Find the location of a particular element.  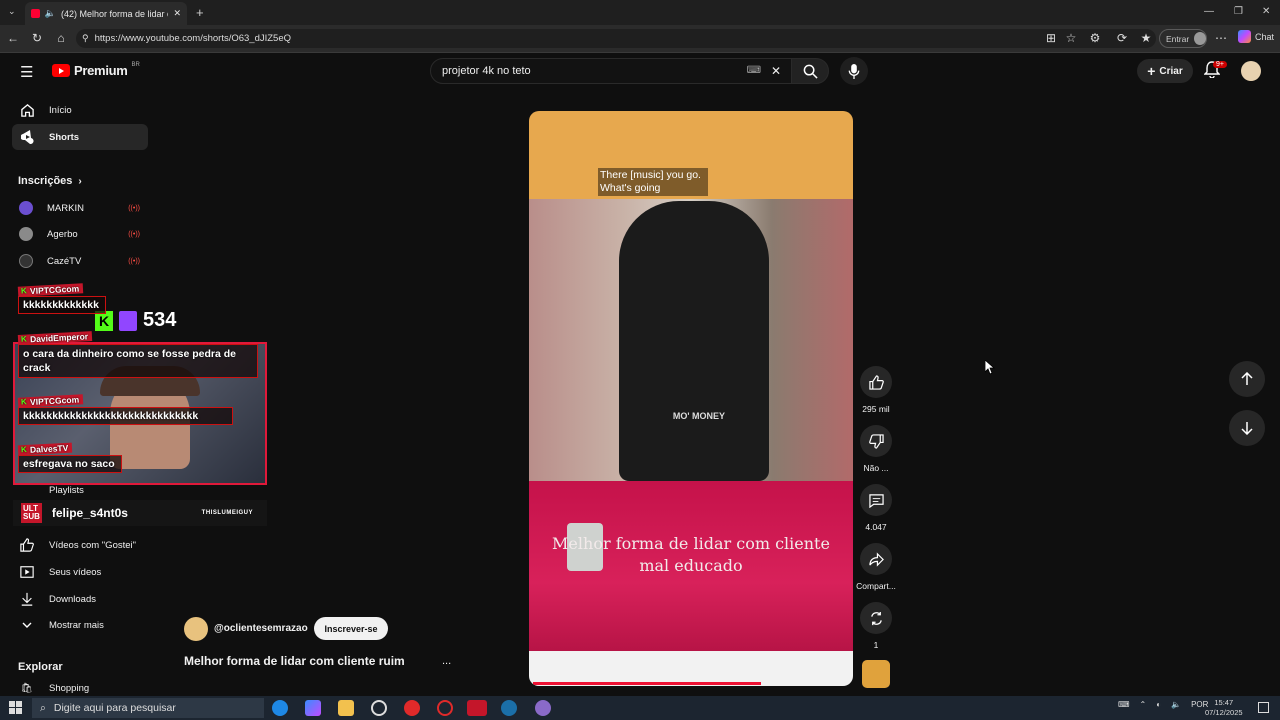

copilot-chat-button: Chat is located at coordinates (1256, 36).